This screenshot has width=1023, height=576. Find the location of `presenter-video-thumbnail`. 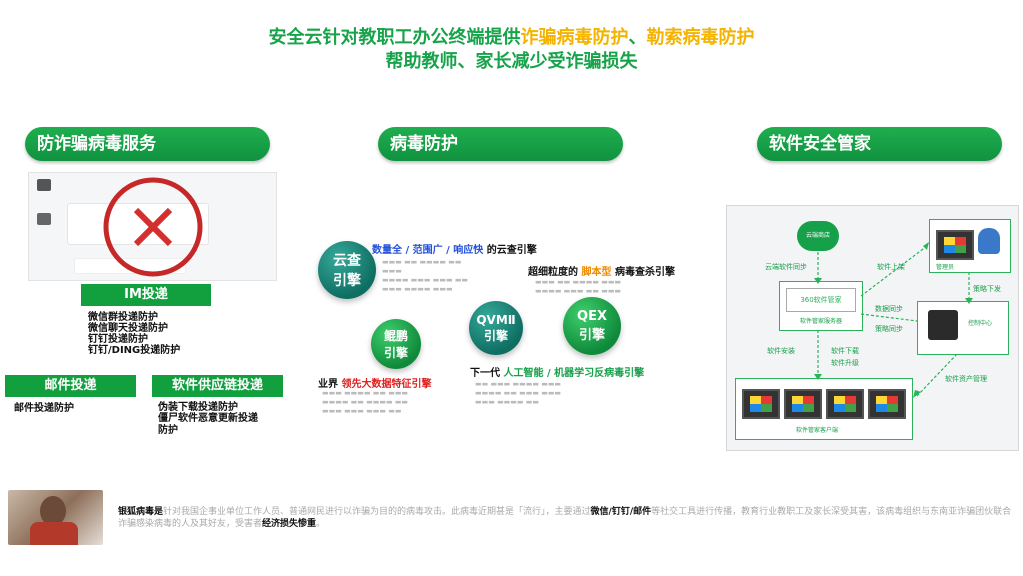

presenter-video-thumbnail is located at coordinates (55, 517).